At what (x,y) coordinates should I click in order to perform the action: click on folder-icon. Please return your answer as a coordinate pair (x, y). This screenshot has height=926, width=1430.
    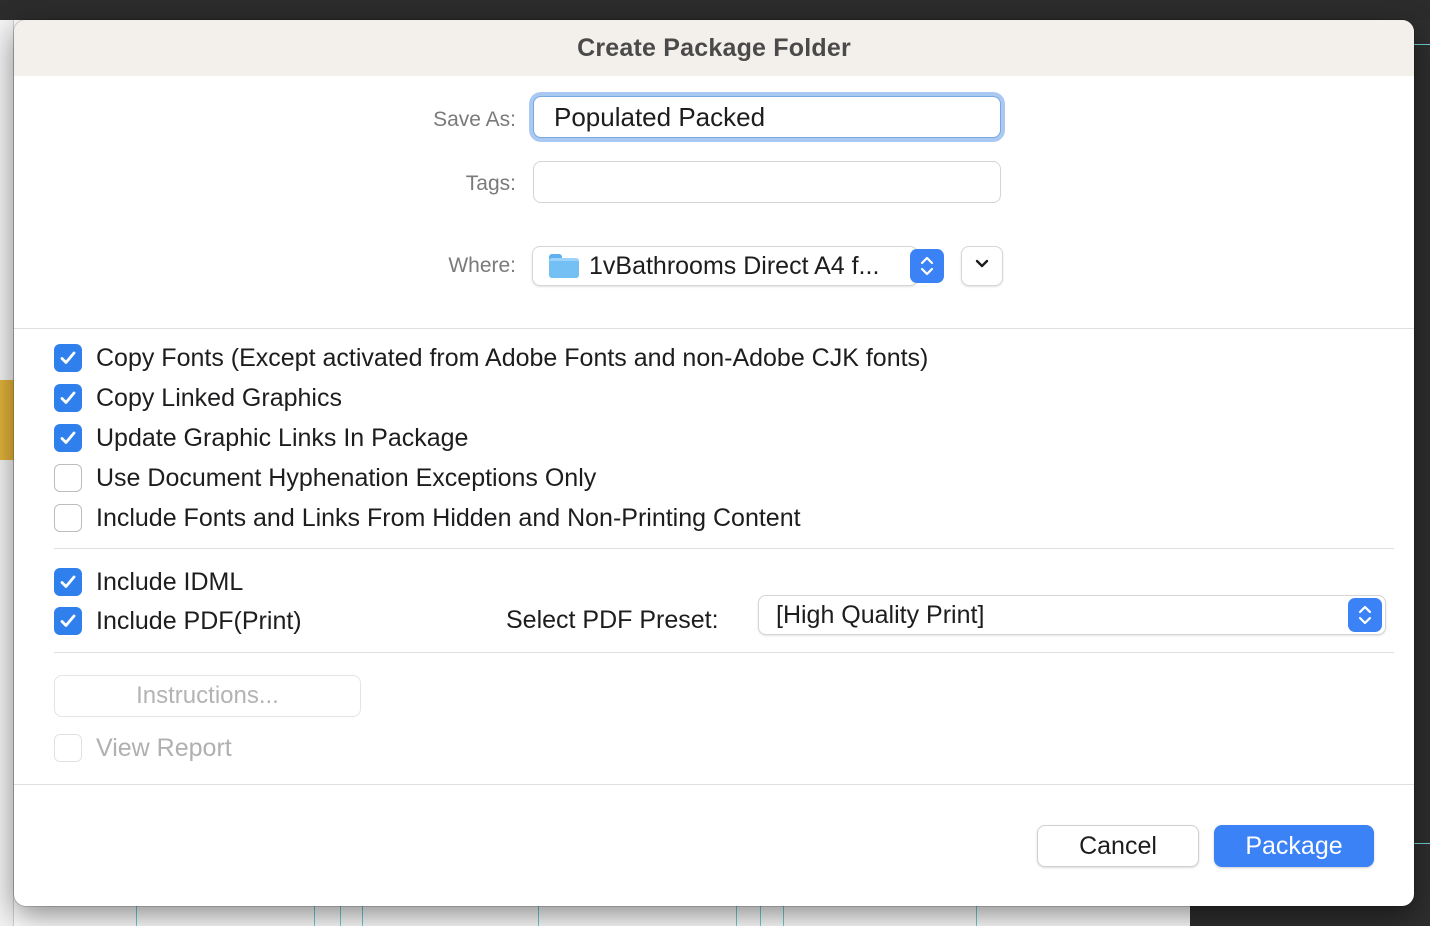
    Looking at the image, I should click on (564, 266).